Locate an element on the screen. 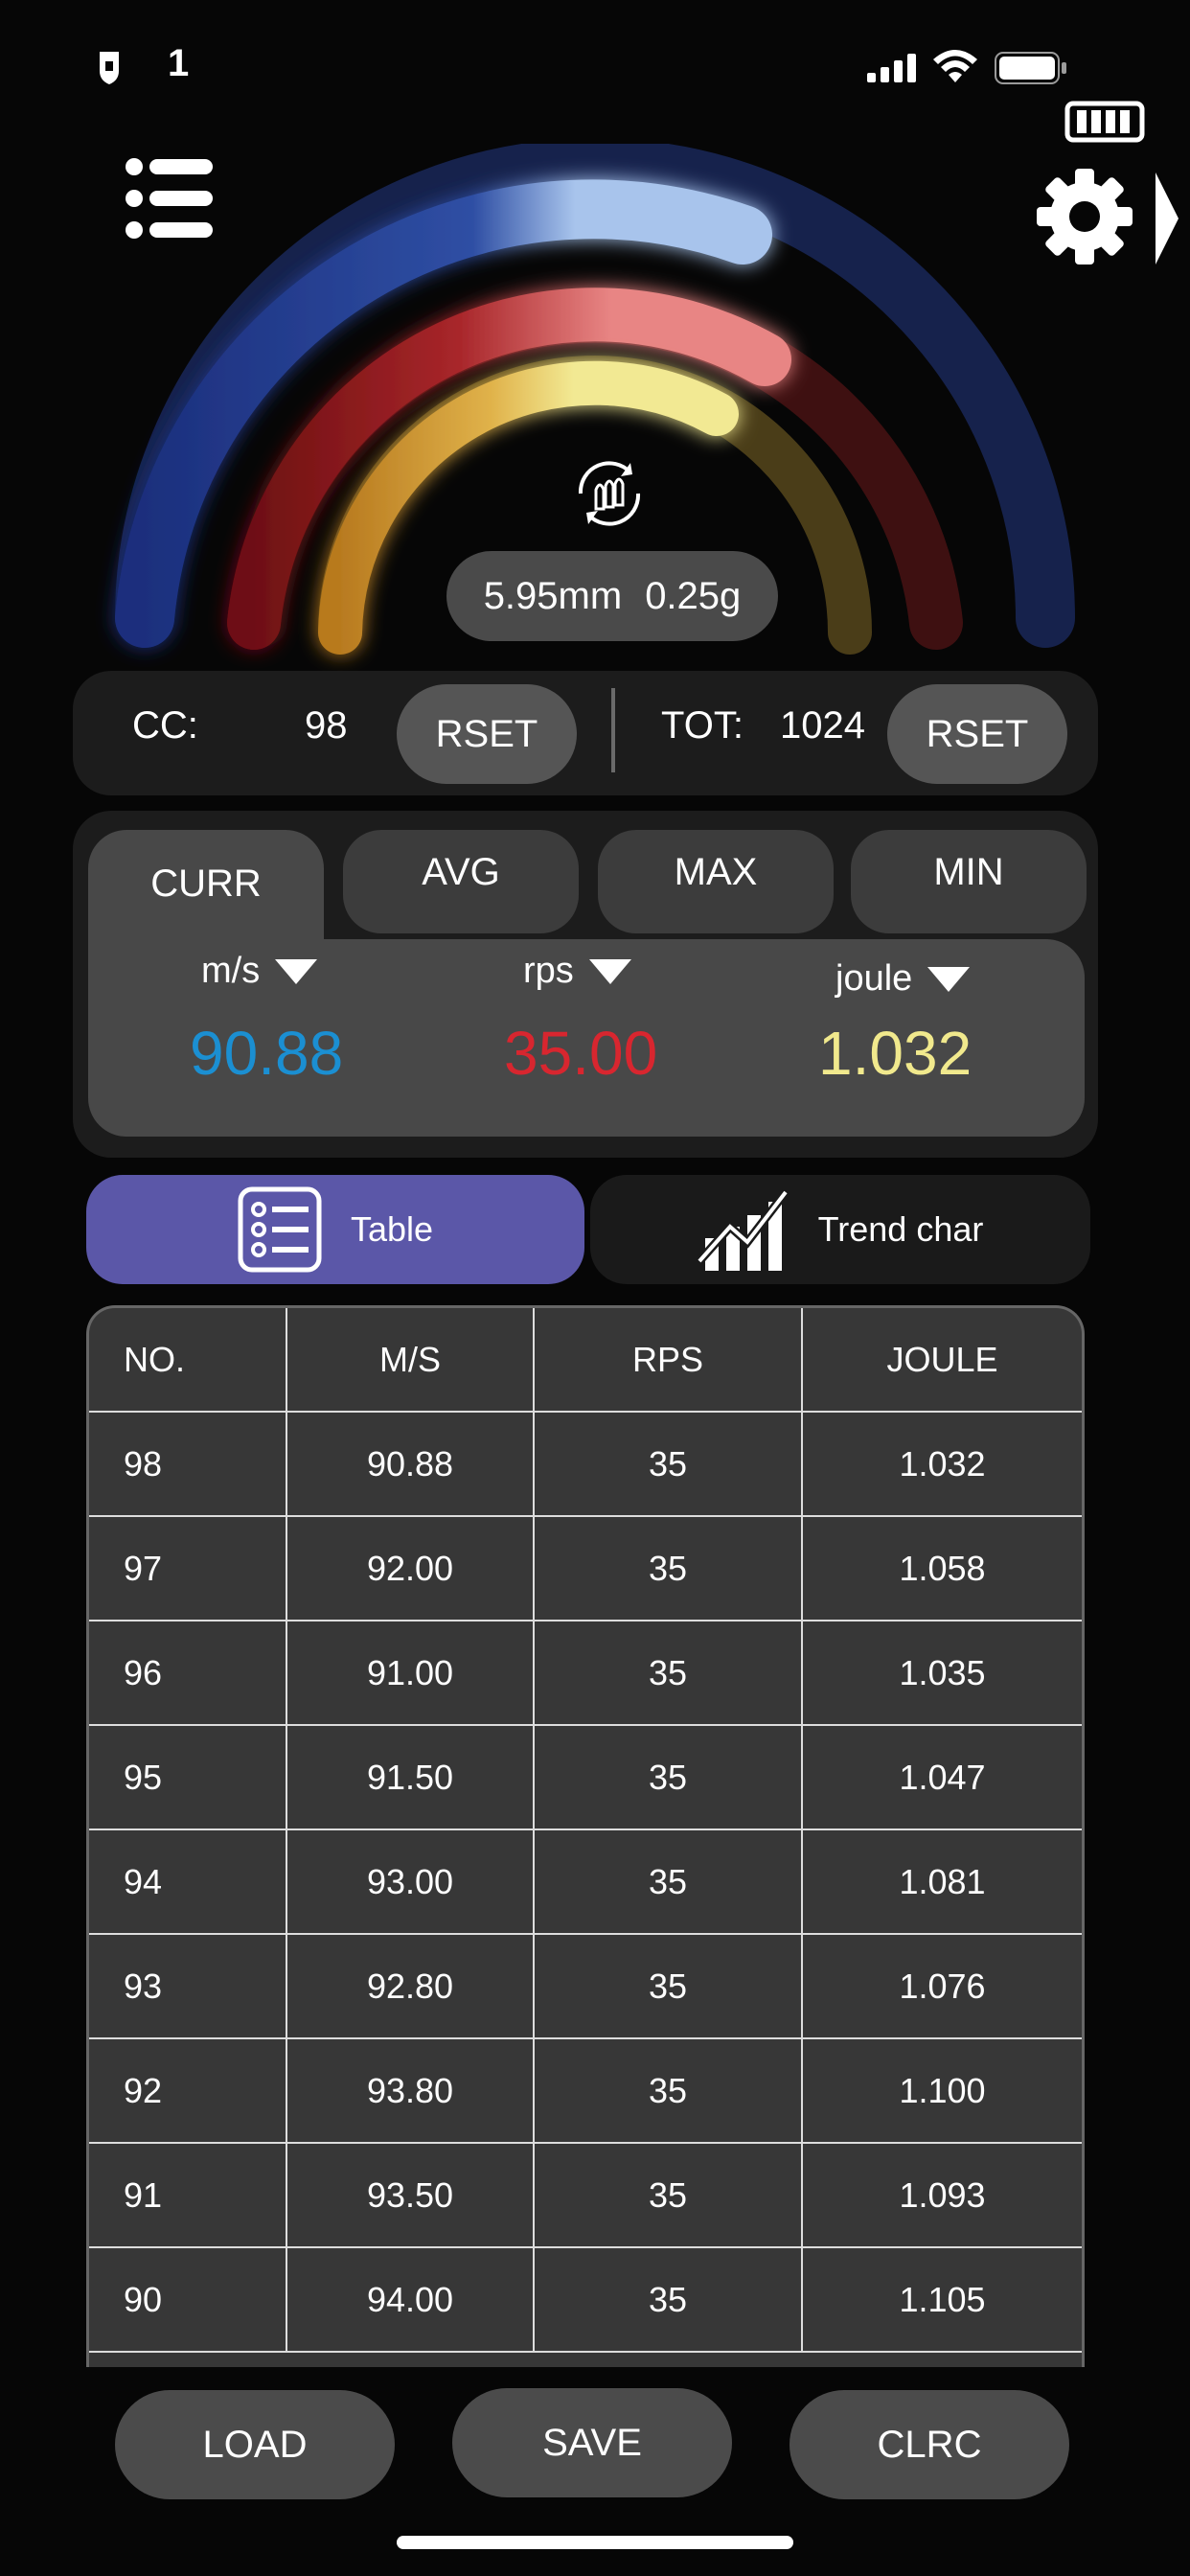 The width and height of the screenshot is (1190, 2576). tot-reset-button: RSET is located at coordinates (977, 734).